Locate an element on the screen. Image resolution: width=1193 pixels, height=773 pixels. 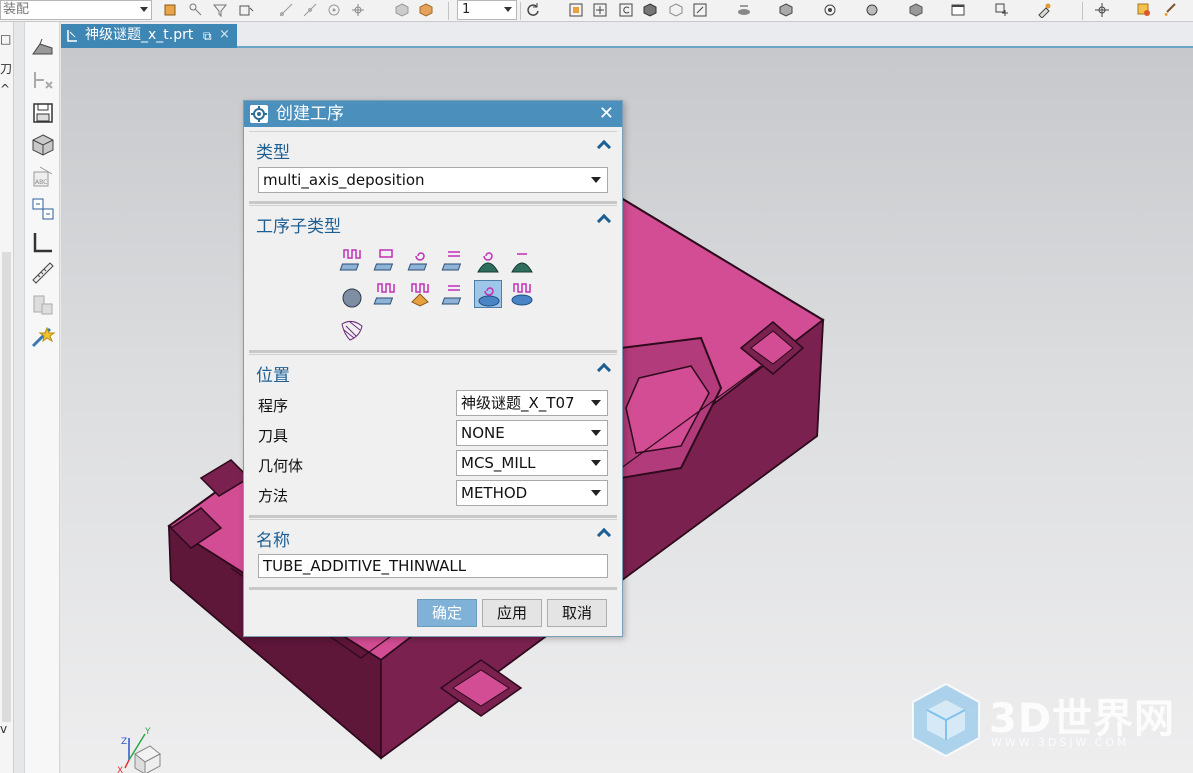
paint-icon is located at coordinates (1044, 10).